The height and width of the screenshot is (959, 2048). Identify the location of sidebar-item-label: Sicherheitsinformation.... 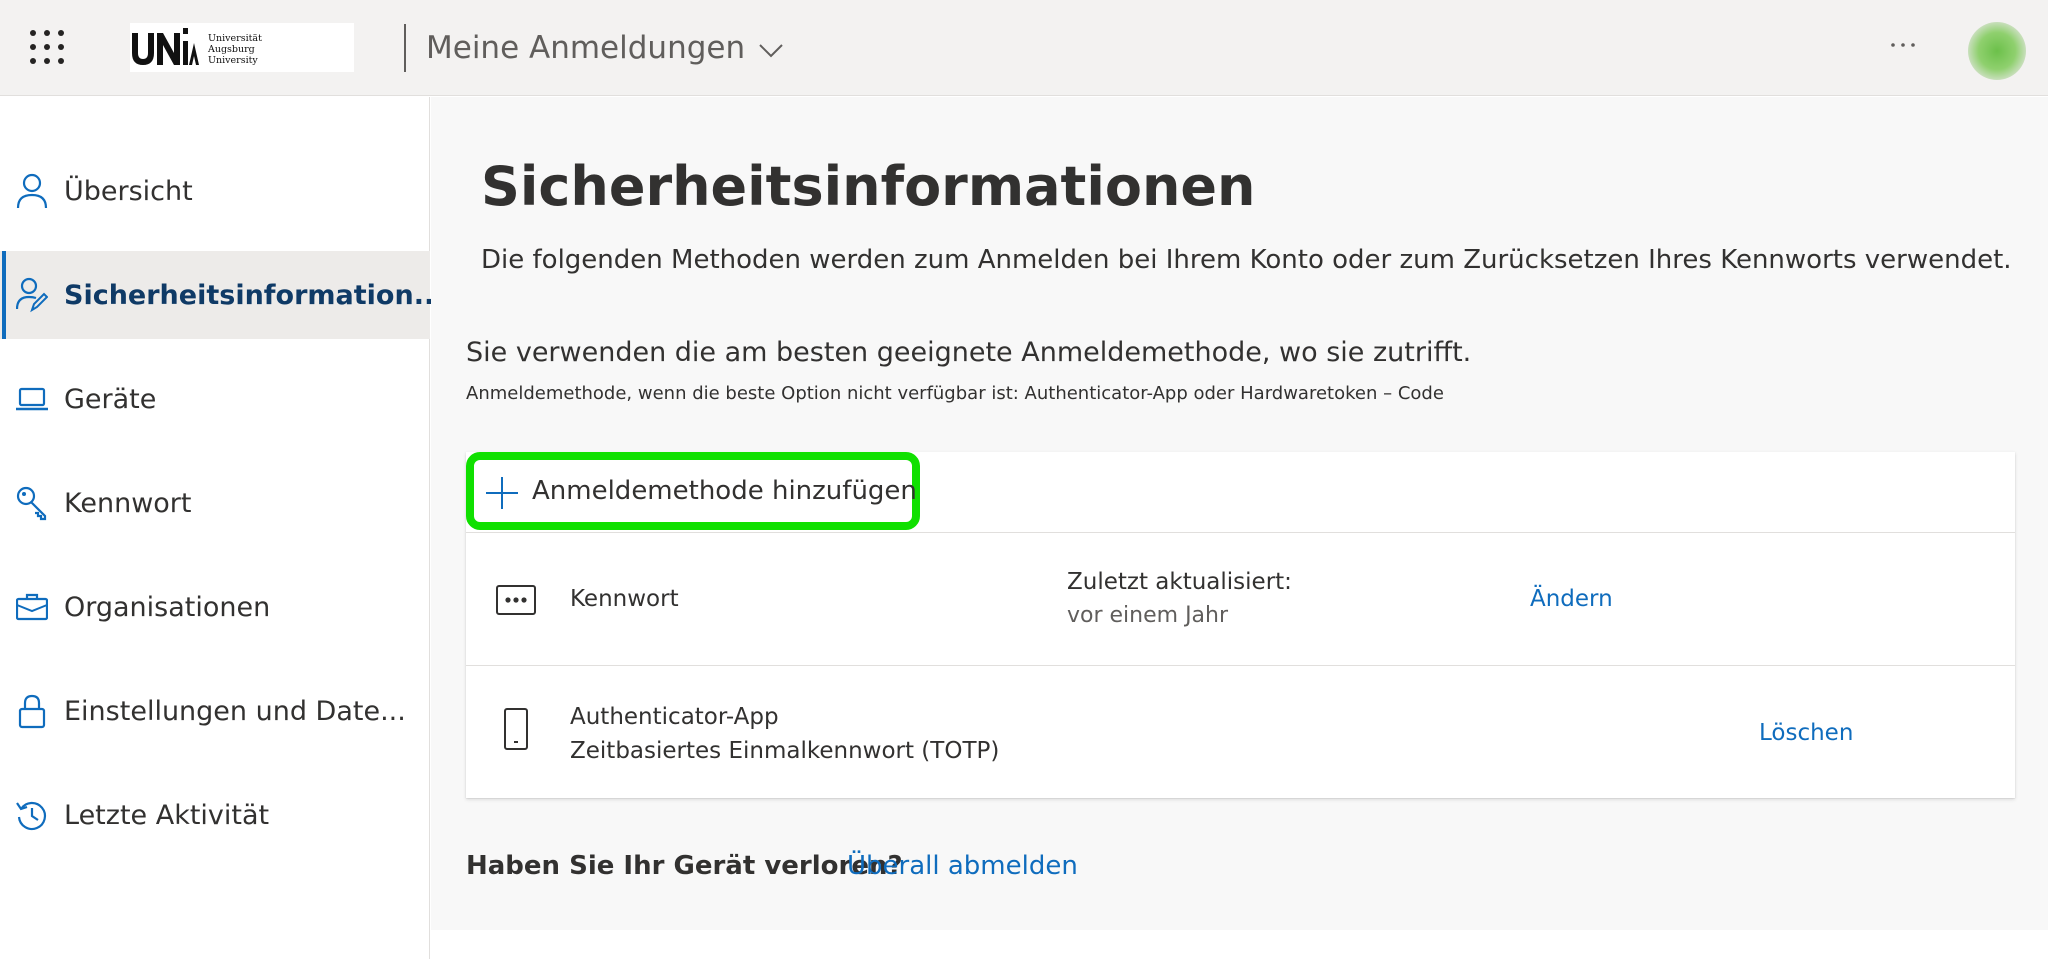
(254, 295).